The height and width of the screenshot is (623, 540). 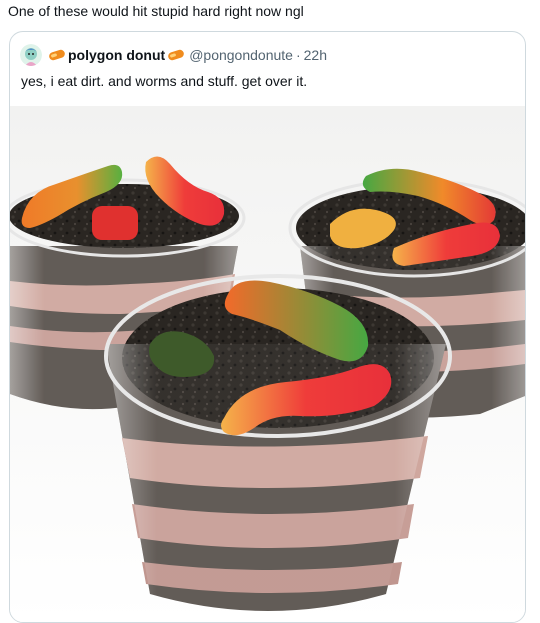 I want to click on display-name-text: polygon donut, so click(x=117, y=55).